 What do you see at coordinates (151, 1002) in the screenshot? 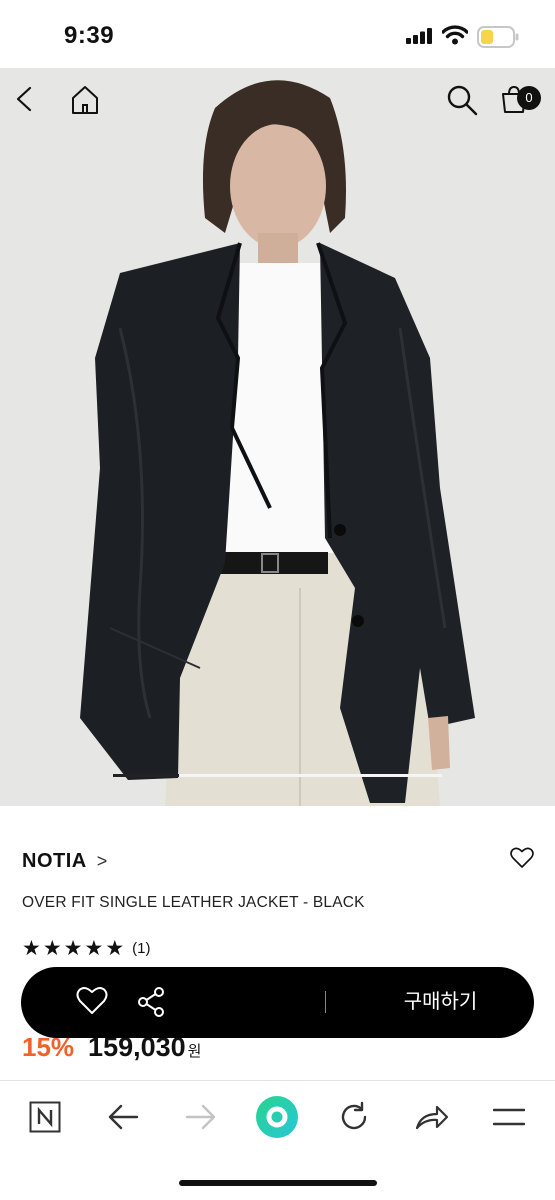
I see `share-icon` at bounding box center [151, 1002].